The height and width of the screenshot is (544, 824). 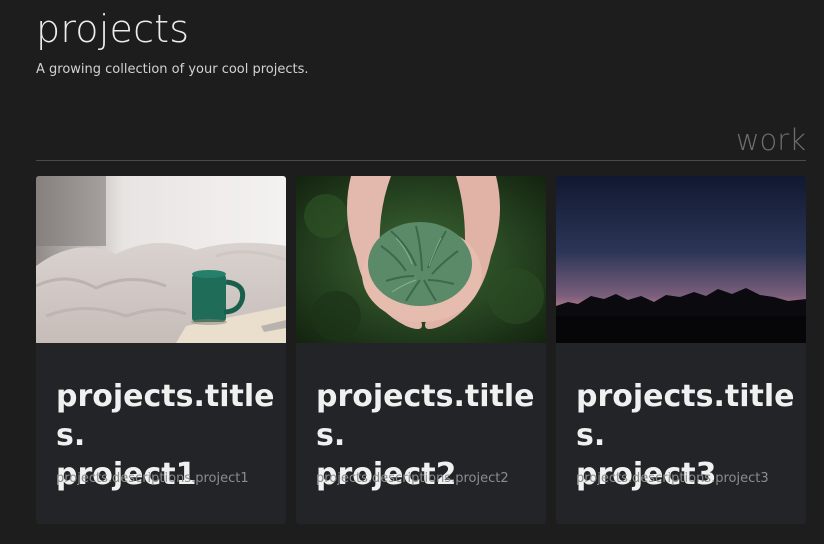 What do you see at coordinates (421, 140) in the screenshot?
I see `section-header: work` at bounding box center [421, 140].